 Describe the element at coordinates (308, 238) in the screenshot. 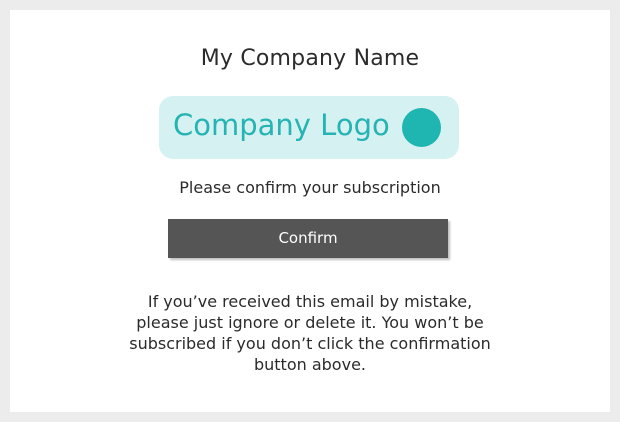

I see `confirm-button: Confirm` at that location.